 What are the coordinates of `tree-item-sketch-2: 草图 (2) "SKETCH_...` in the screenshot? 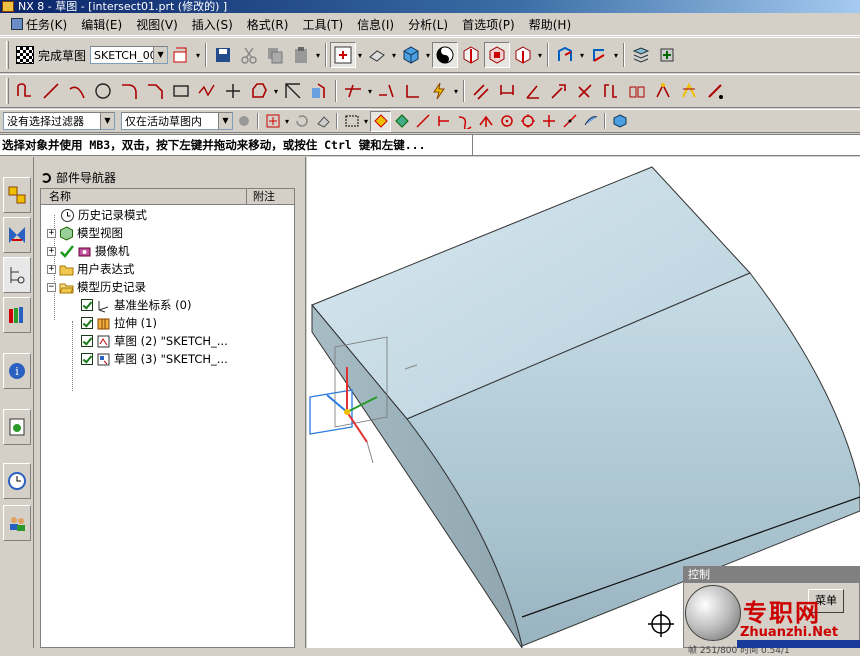 It's located at (154, 341).